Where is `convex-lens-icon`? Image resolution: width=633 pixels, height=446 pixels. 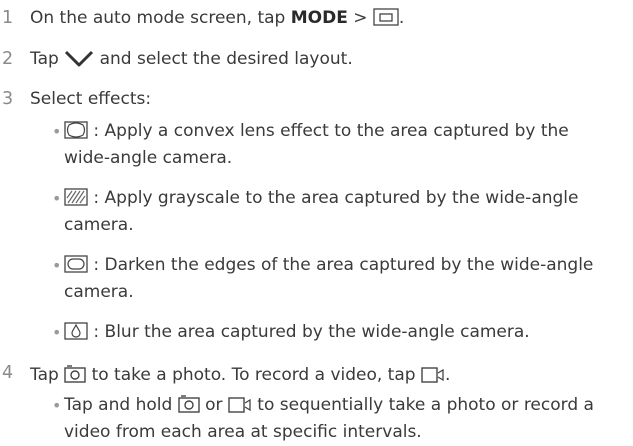 convex-lens-icon is located at coordinates (76, 130).